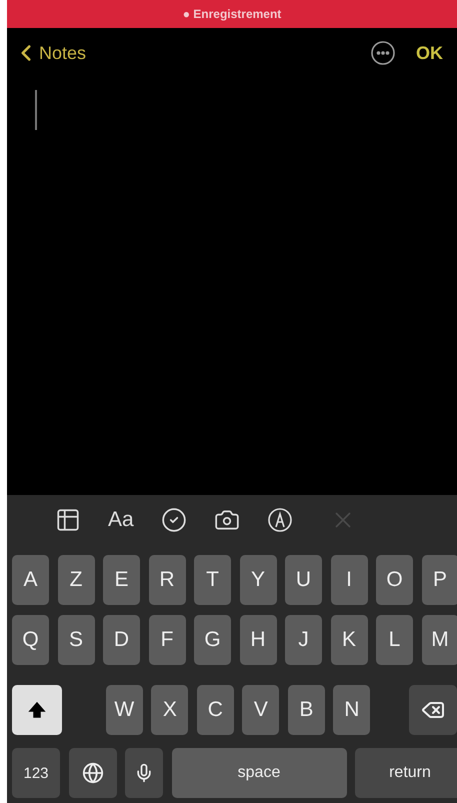 The height and width of the screenshot is (803, 457). Describe the element at coordinates (121, 640) in the screenshot. I see `letter-key: D` at that location.